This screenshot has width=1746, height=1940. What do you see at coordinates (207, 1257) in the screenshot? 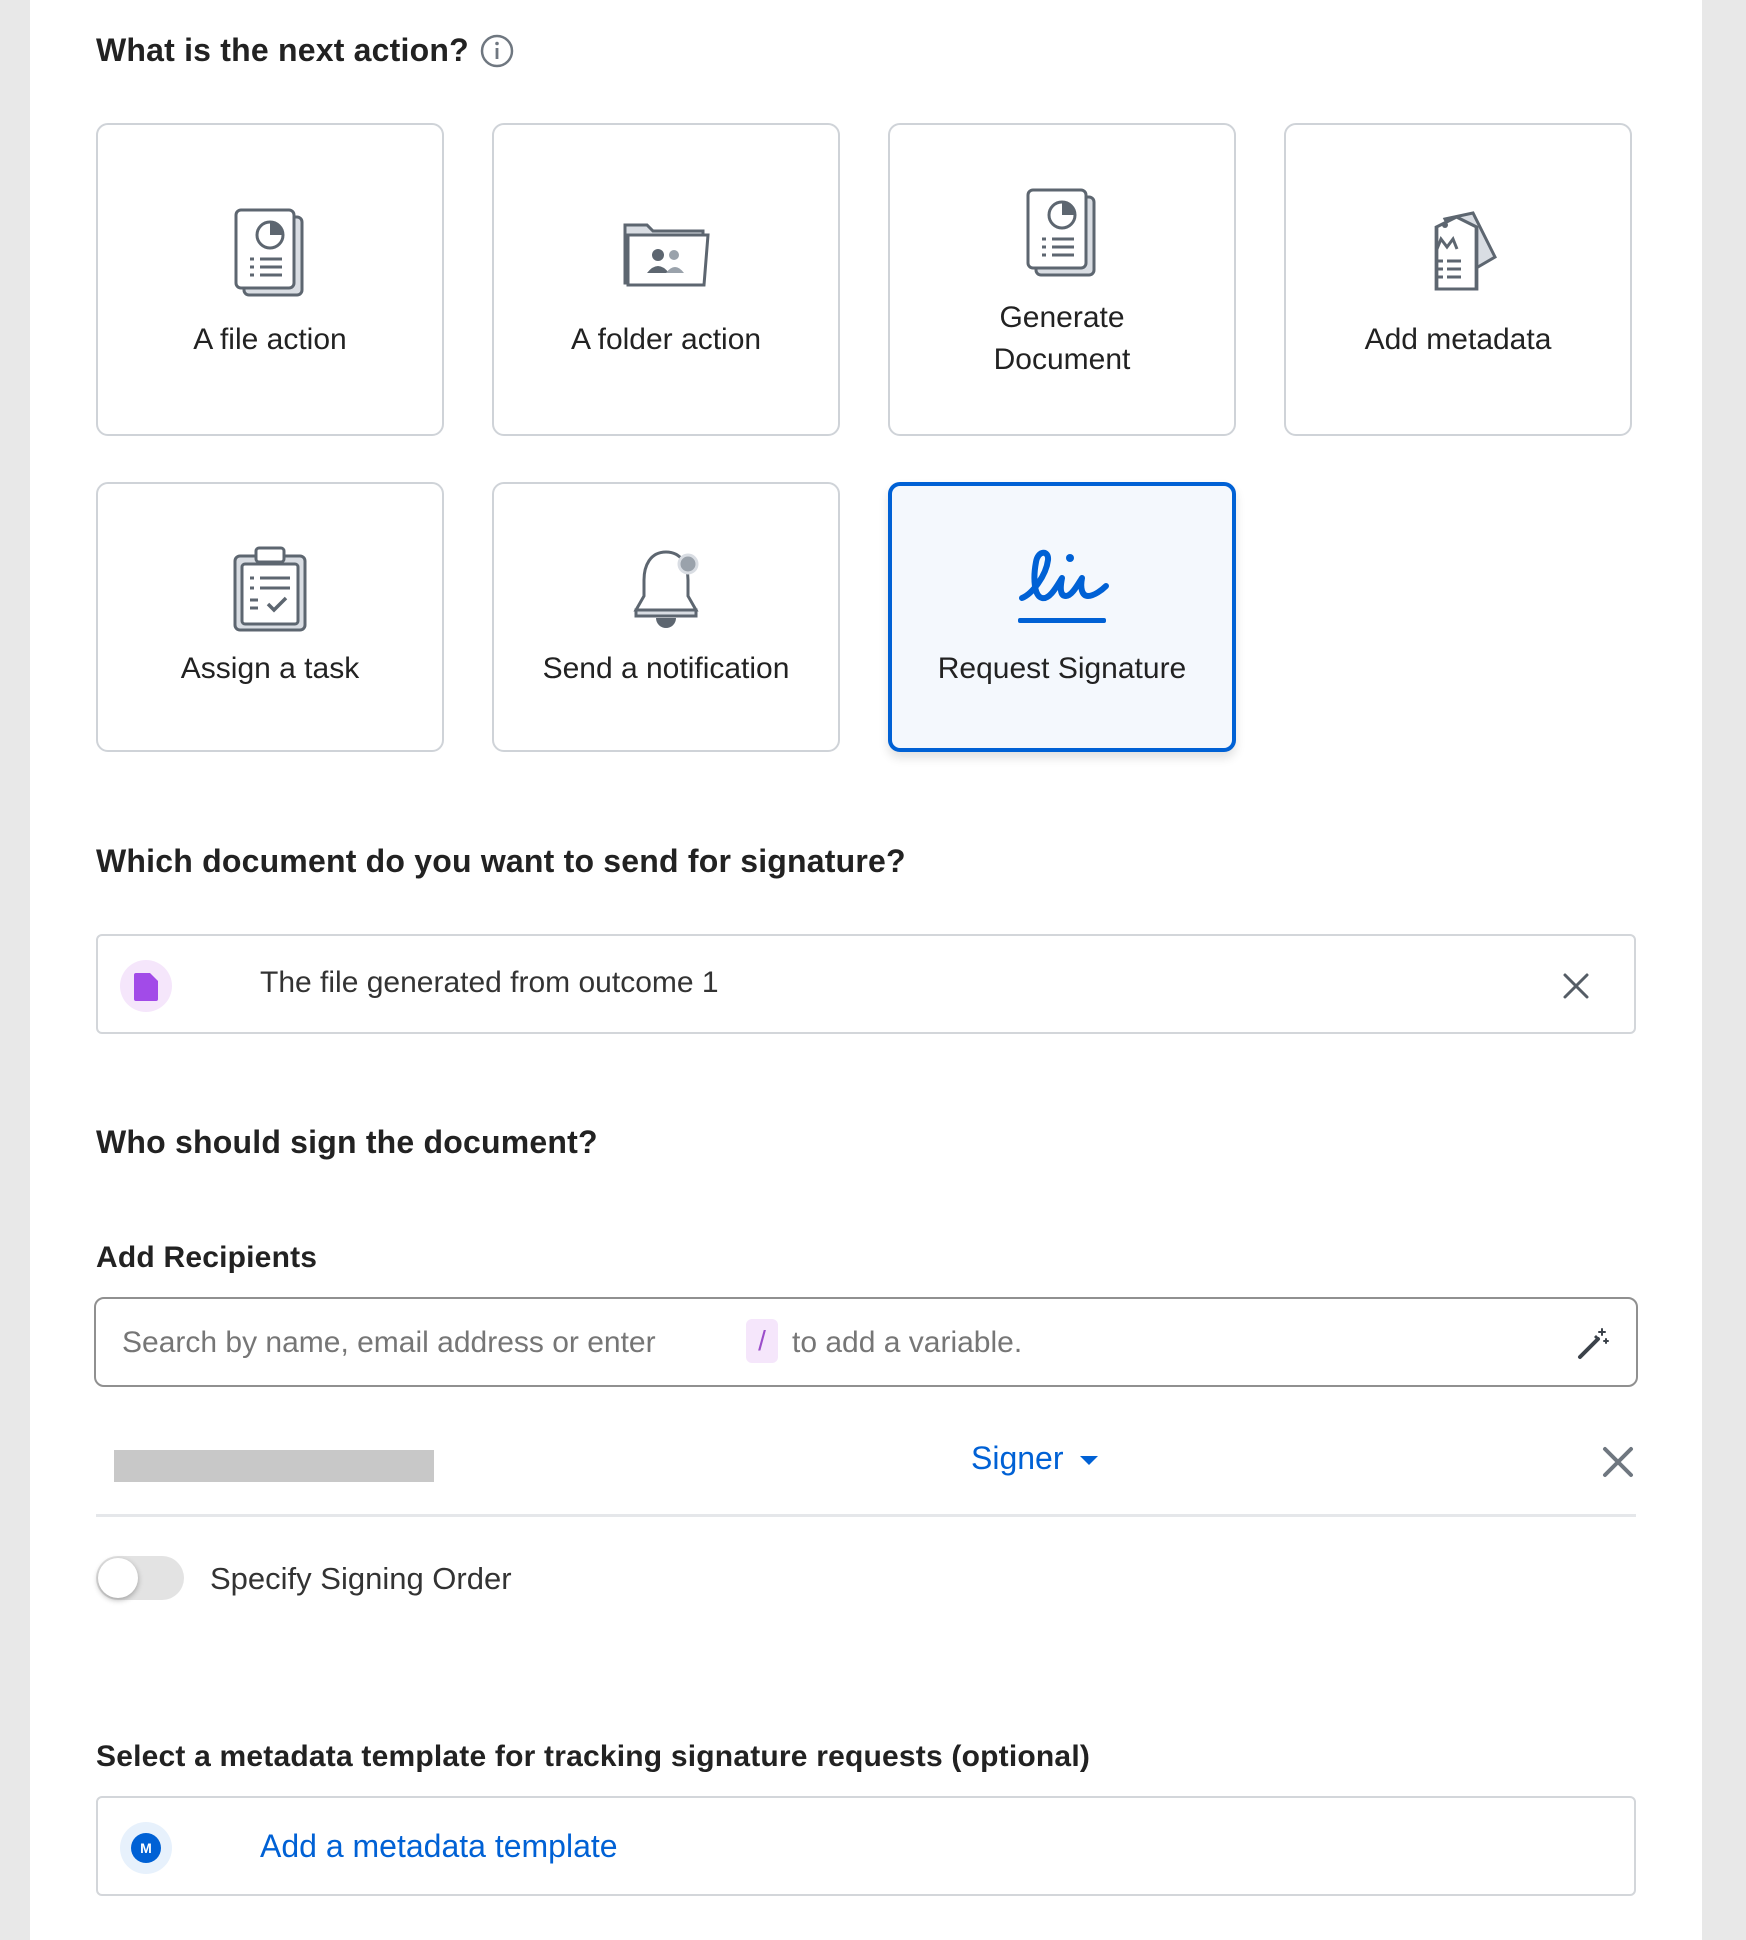
I see `add-recipients-label: Add Recipients` at bounding box center [207, 1257].